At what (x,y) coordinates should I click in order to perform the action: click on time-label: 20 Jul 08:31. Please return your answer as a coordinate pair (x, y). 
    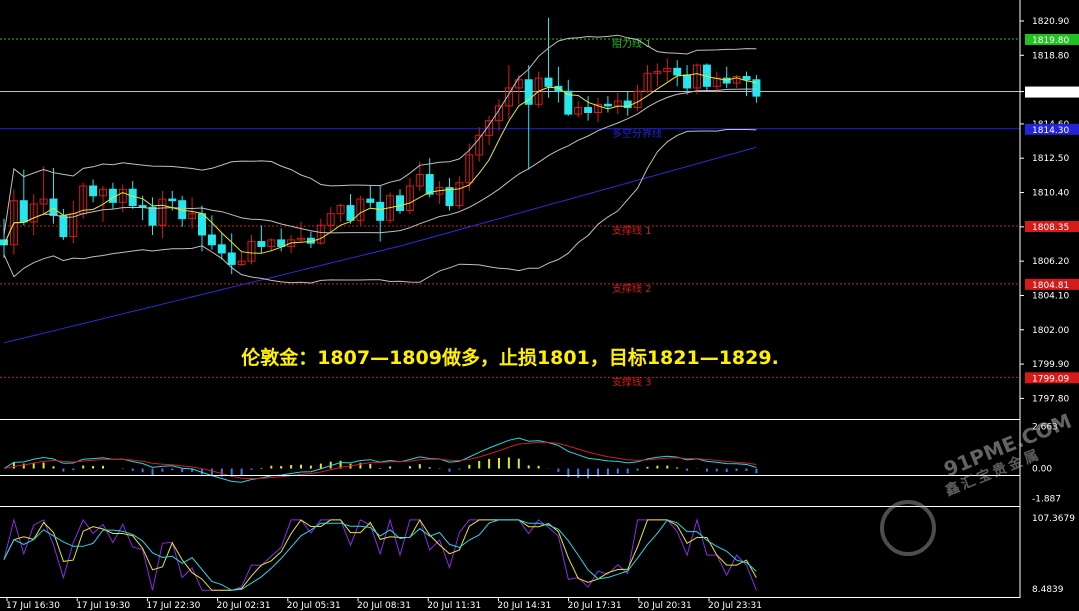
    Looking at the image, I should click on (384, 606).